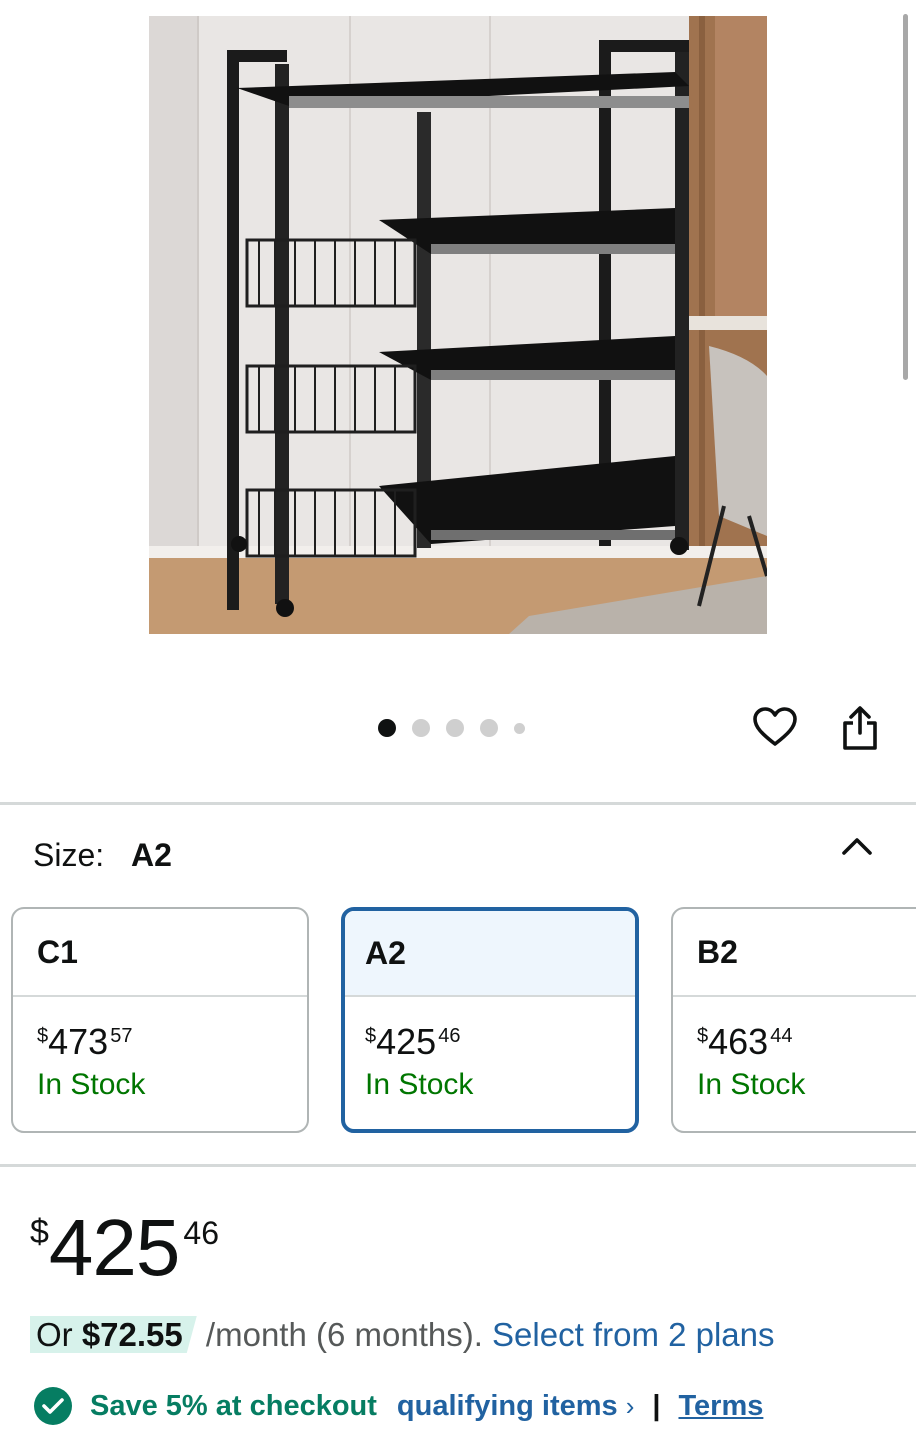  I want to click on chevron-up-icon, so click(857, 846).